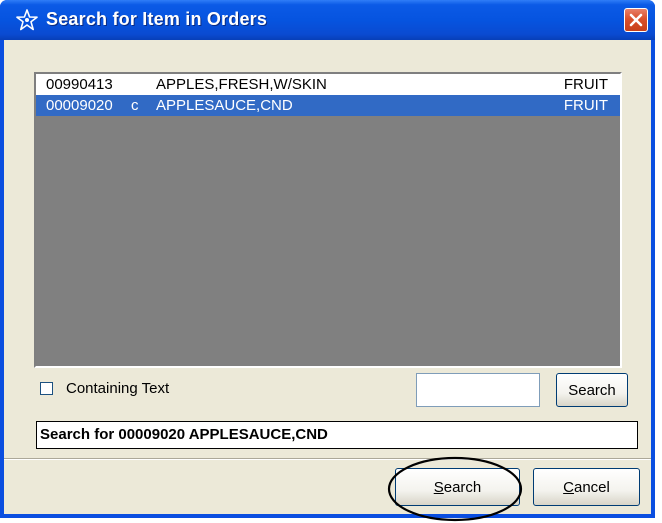 Image resolution: width=662 pixels, height=523 pixels. Describe the element at coordinates (327, 20) in the screenshot. I see `title-bar: Search for Item in Orders` at that location.